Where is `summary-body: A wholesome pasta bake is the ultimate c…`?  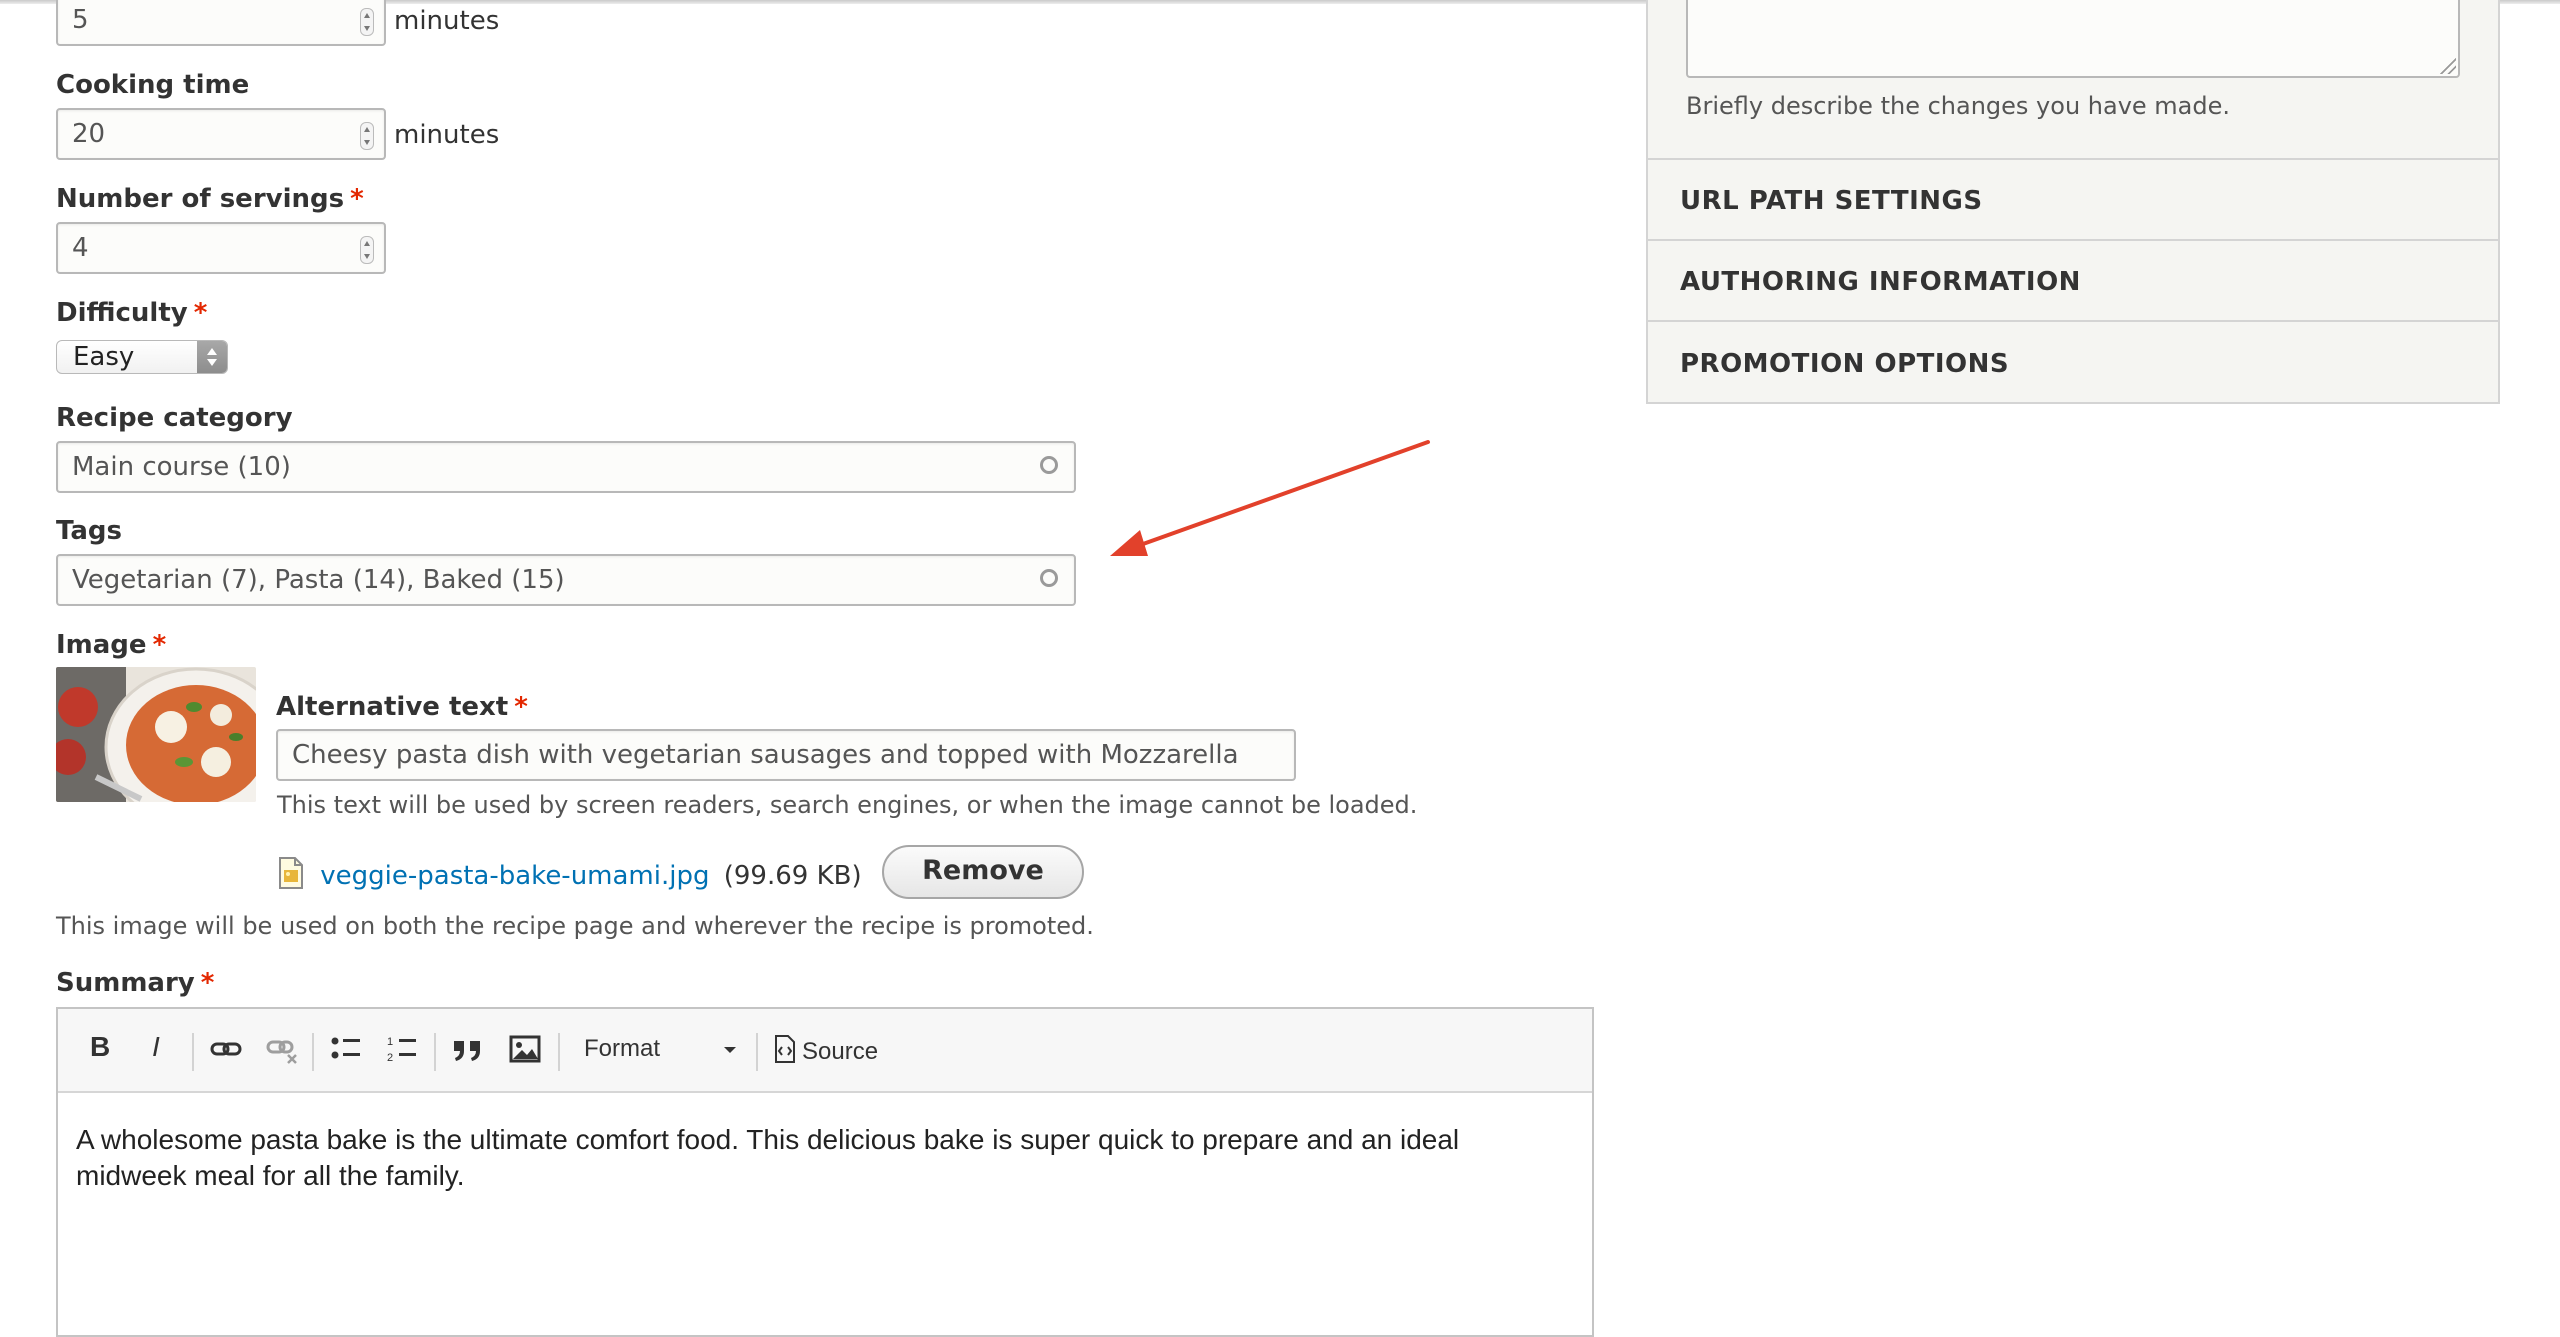
summary-body: A wholesome pasta bake is the ultimate c… is located at coordinates (826, 1158).